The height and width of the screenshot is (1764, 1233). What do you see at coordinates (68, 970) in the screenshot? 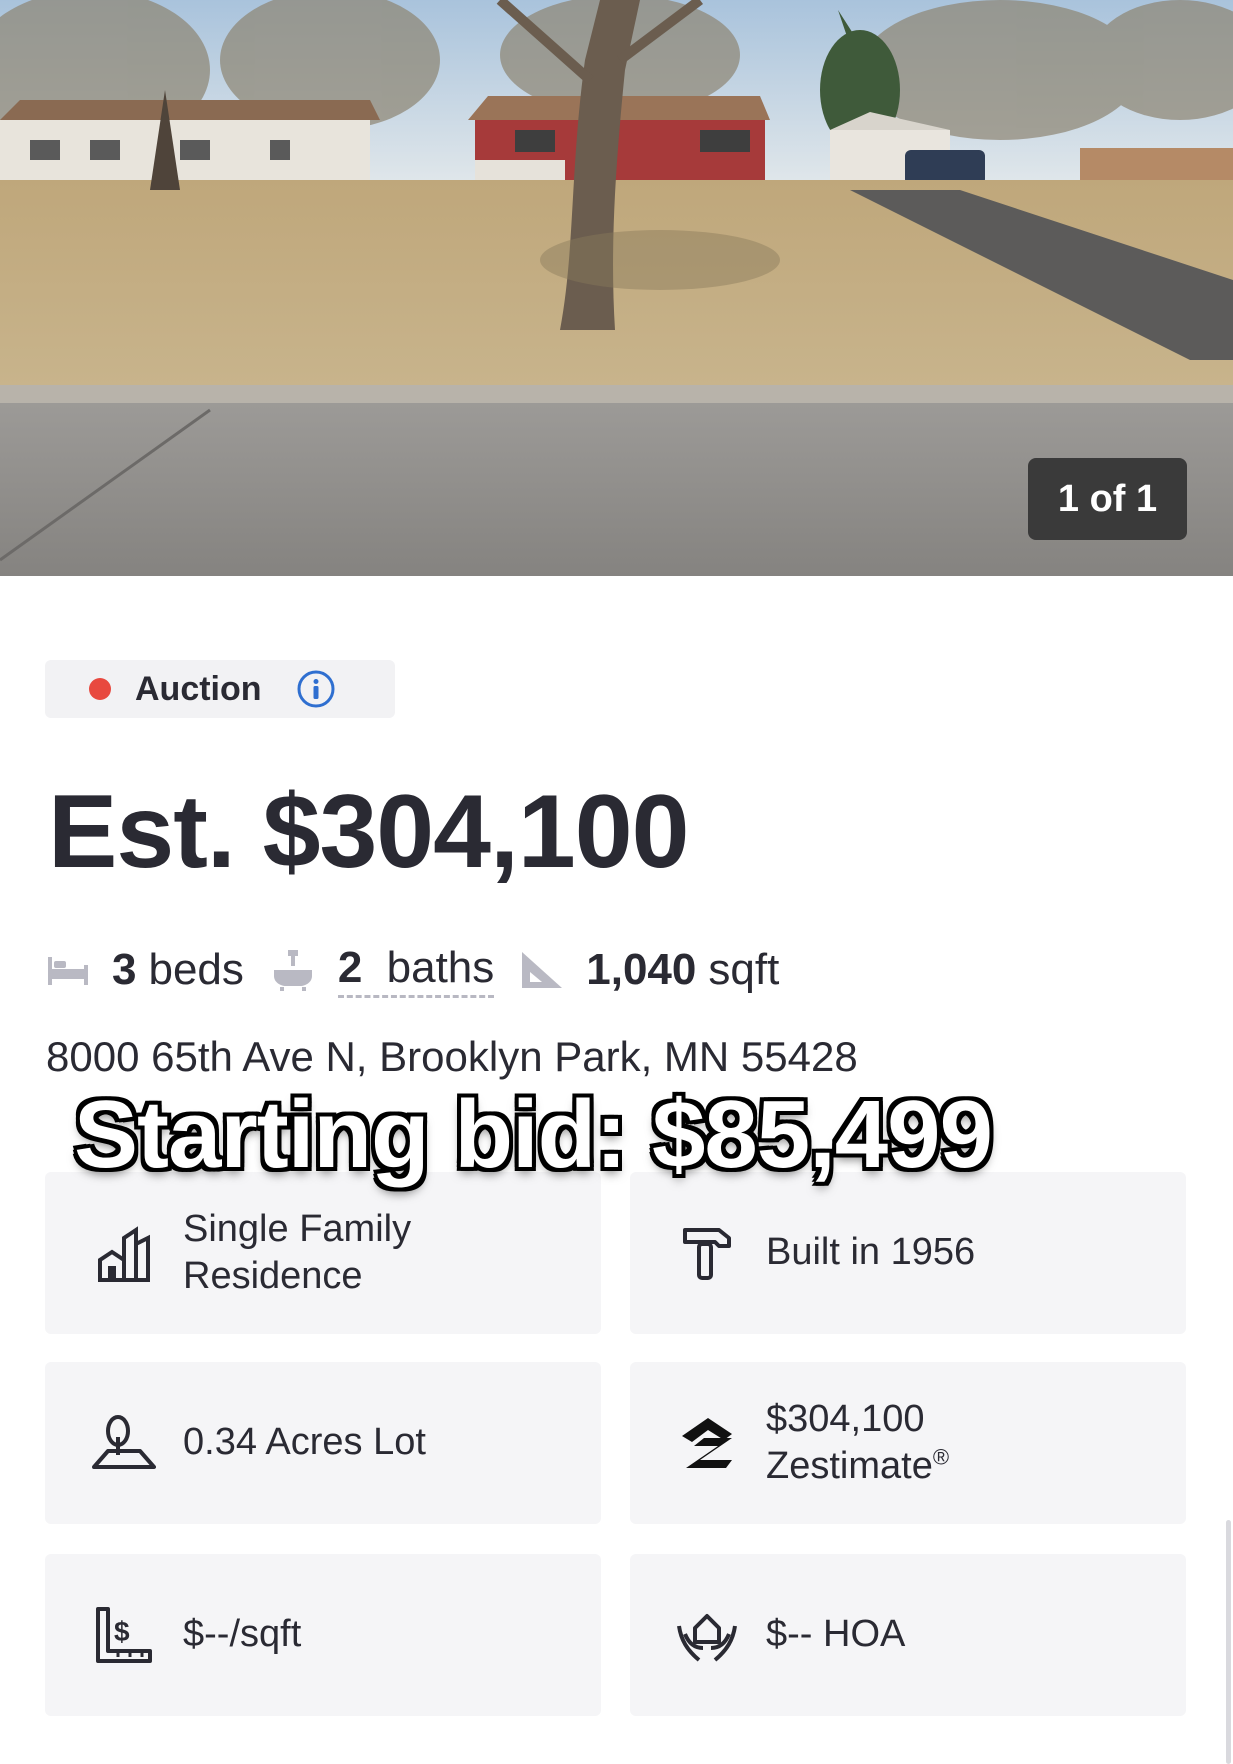
I see `bed-icon` at bounding box center [68, 970].